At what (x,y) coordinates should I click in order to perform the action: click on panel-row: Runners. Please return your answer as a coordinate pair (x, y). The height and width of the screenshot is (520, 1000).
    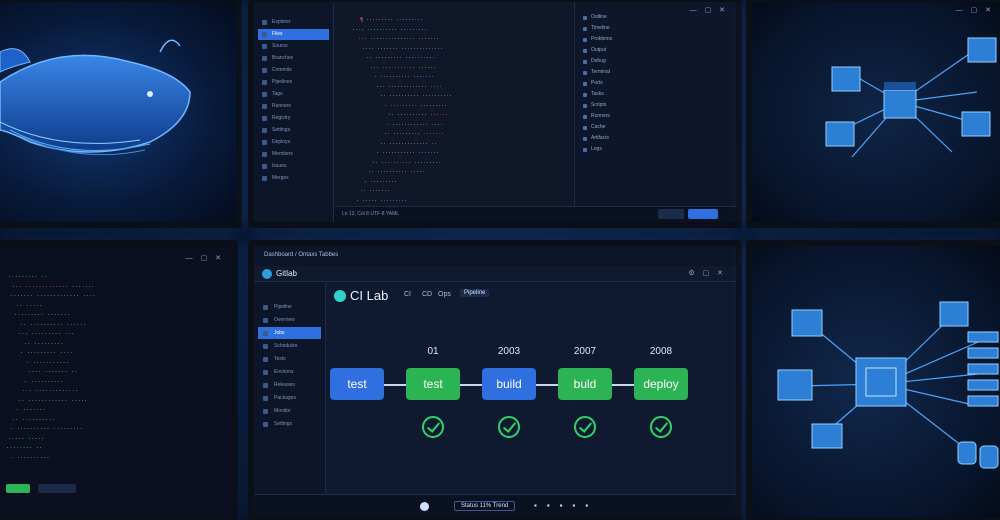
    Looking at the image, I should click on (655, 116).